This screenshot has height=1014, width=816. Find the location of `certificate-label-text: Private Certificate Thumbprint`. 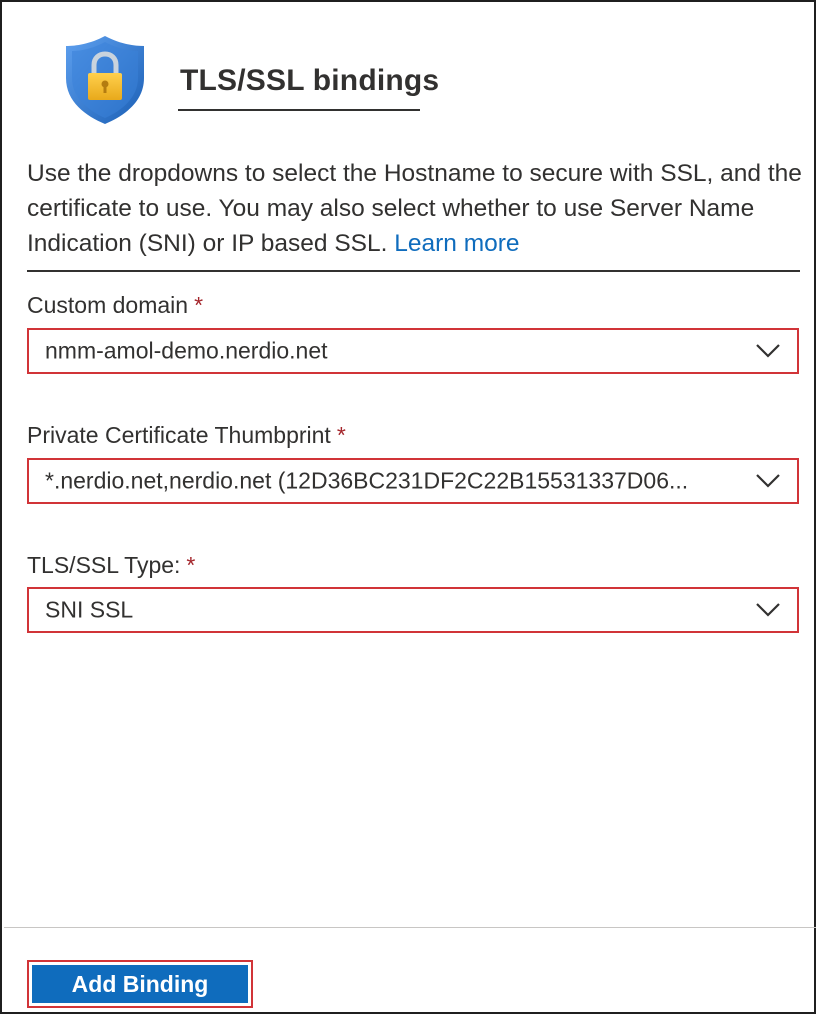

certificate-label-text: Private Certificate Thumbprint is located at coordinates (179, 435).